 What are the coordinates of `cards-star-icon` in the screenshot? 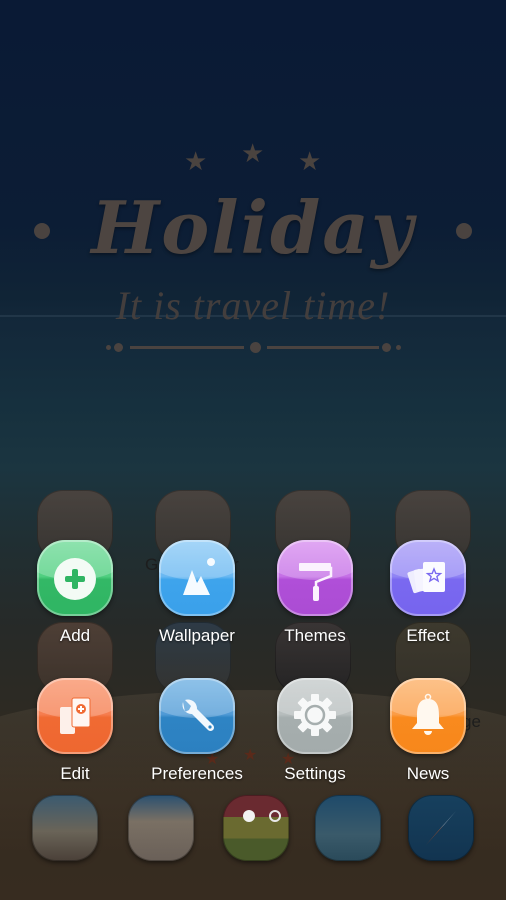 It's located at (426, 578).